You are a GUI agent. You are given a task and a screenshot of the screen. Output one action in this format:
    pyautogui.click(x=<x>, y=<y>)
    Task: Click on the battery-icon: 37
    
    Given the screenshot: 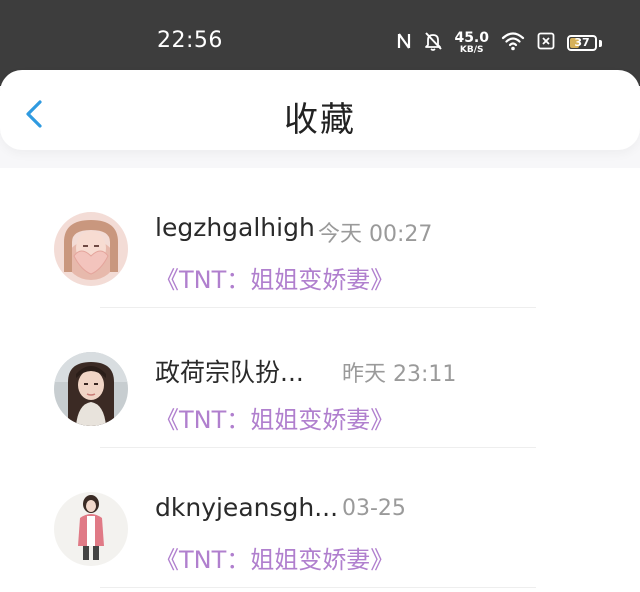 What is the action you would take?
    pyautogui.click(x=582, y=43)
    